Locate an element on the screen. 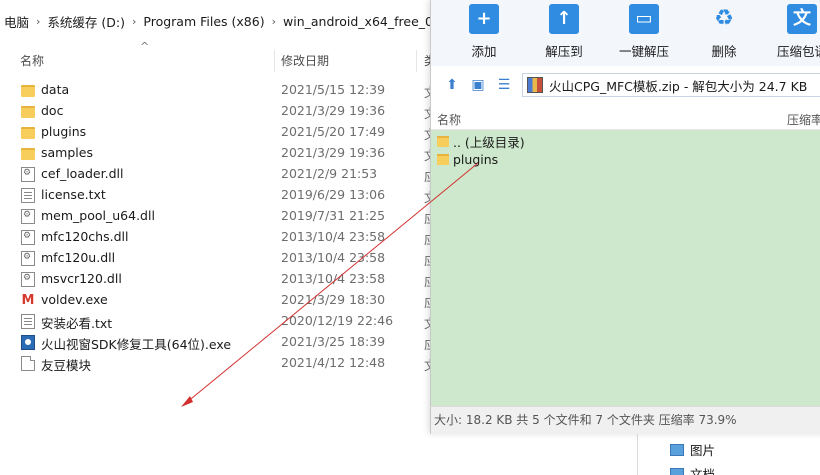 Image resolution: width=820 pixels, height=475 pixels. archive-column-headers: 名称 压缩率 is located at coordinates (625, 119).